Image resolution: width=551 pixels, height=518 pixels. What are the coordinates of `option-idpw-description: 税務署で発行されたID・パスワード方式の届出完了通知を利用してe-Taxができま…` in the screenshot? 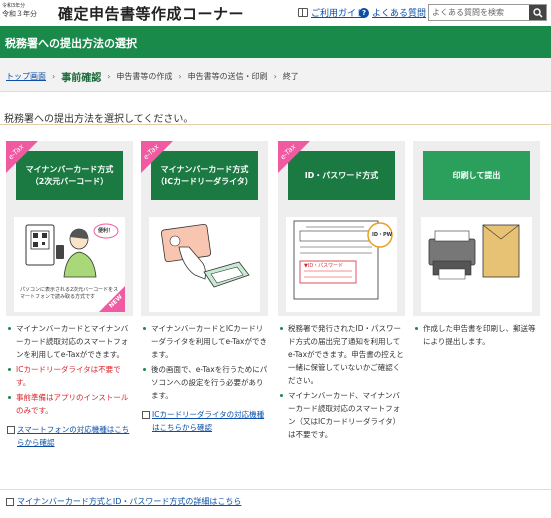 It's located at (341, 382).